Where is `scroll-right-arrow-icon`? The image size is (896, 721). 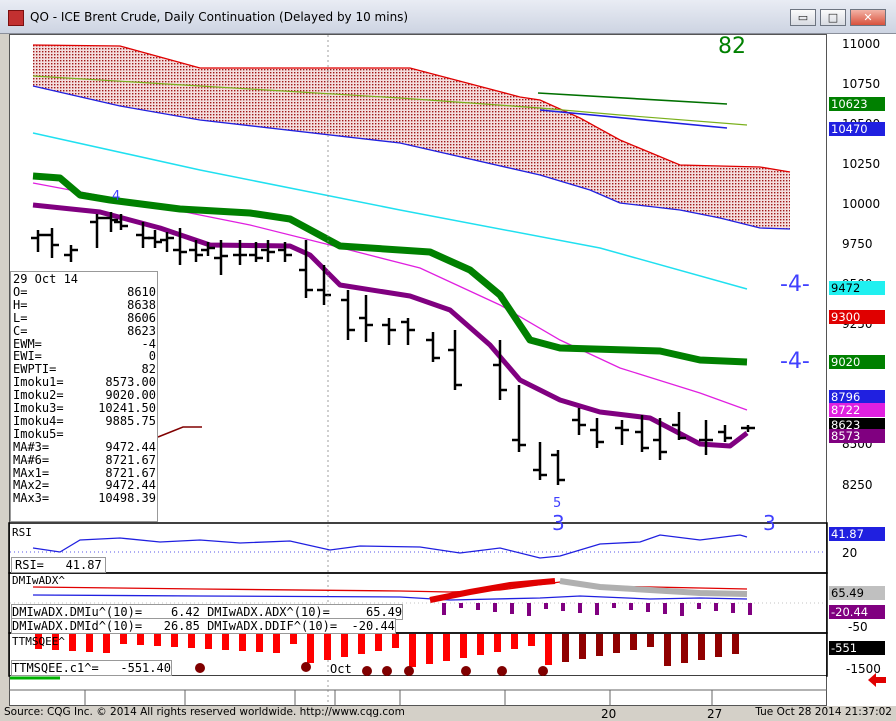 scroll-right-arrow-icon is located at coordinates (877, 680).